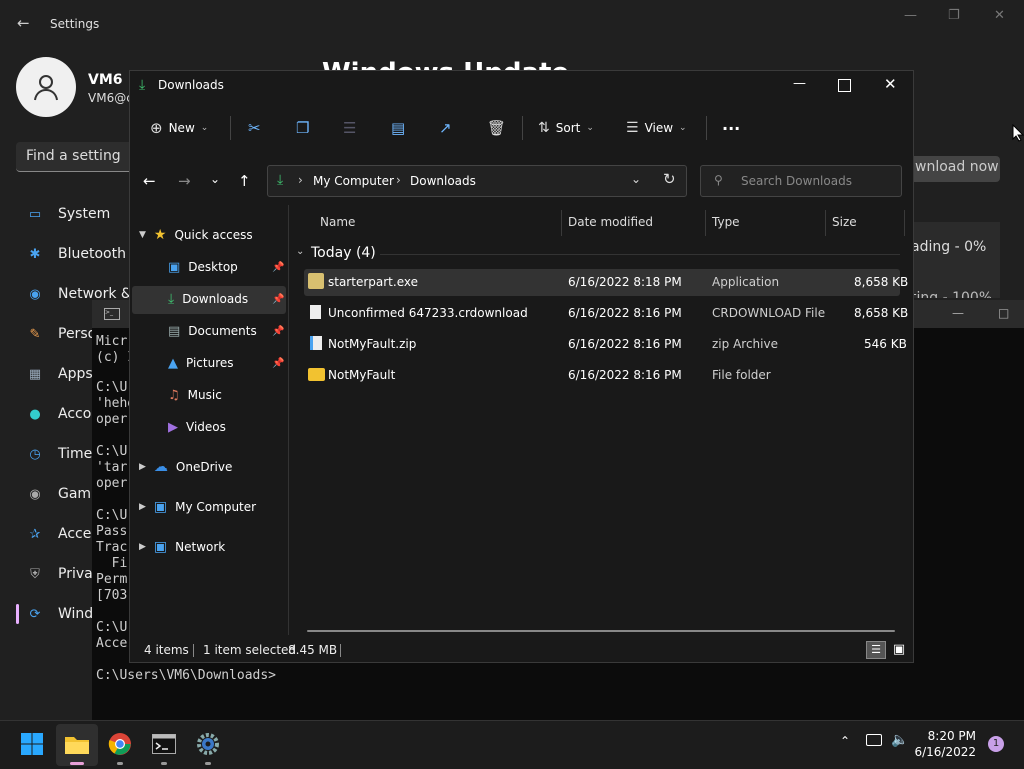 This screenshot has width=1024, height=769. What do you see at coordinates (195, 395) in the screenshot?
I see `tree-music: ♫ Music` at bounding box center [195, 395].